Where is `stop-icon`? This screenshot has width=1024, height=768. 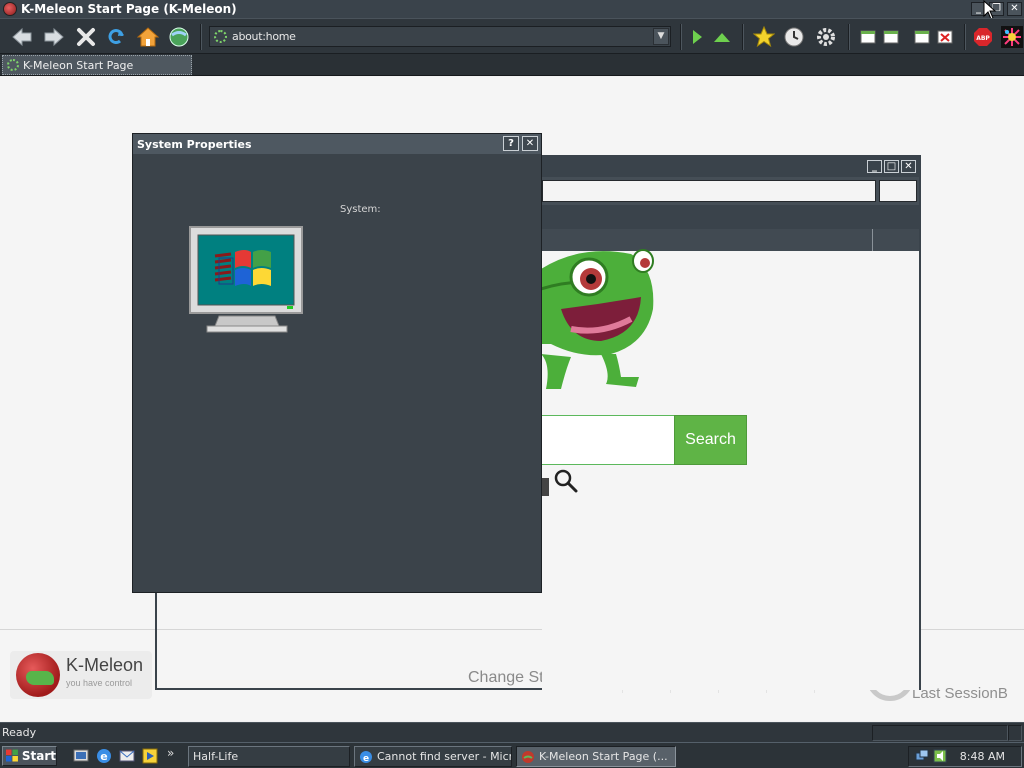
stop-icon is located at coordinates (86, 37).